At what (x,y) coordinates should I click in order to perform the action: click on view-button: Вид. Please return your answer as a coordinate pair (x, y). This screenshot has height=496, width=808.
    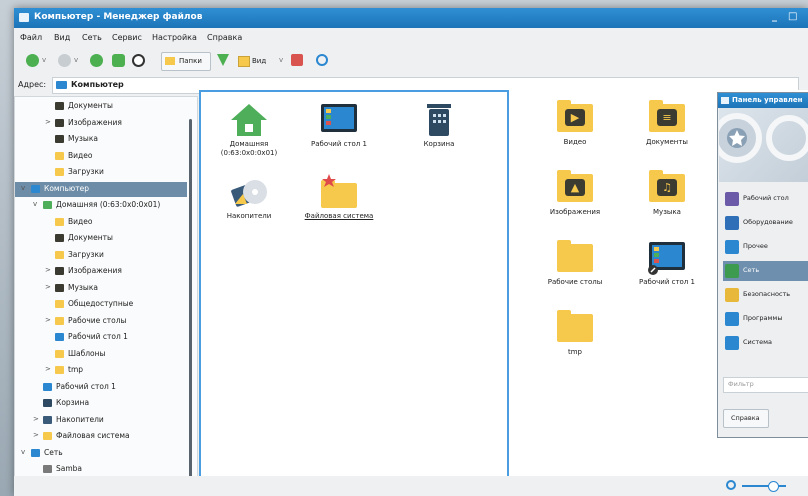
    Looking at the image, I should click on (256, 60).